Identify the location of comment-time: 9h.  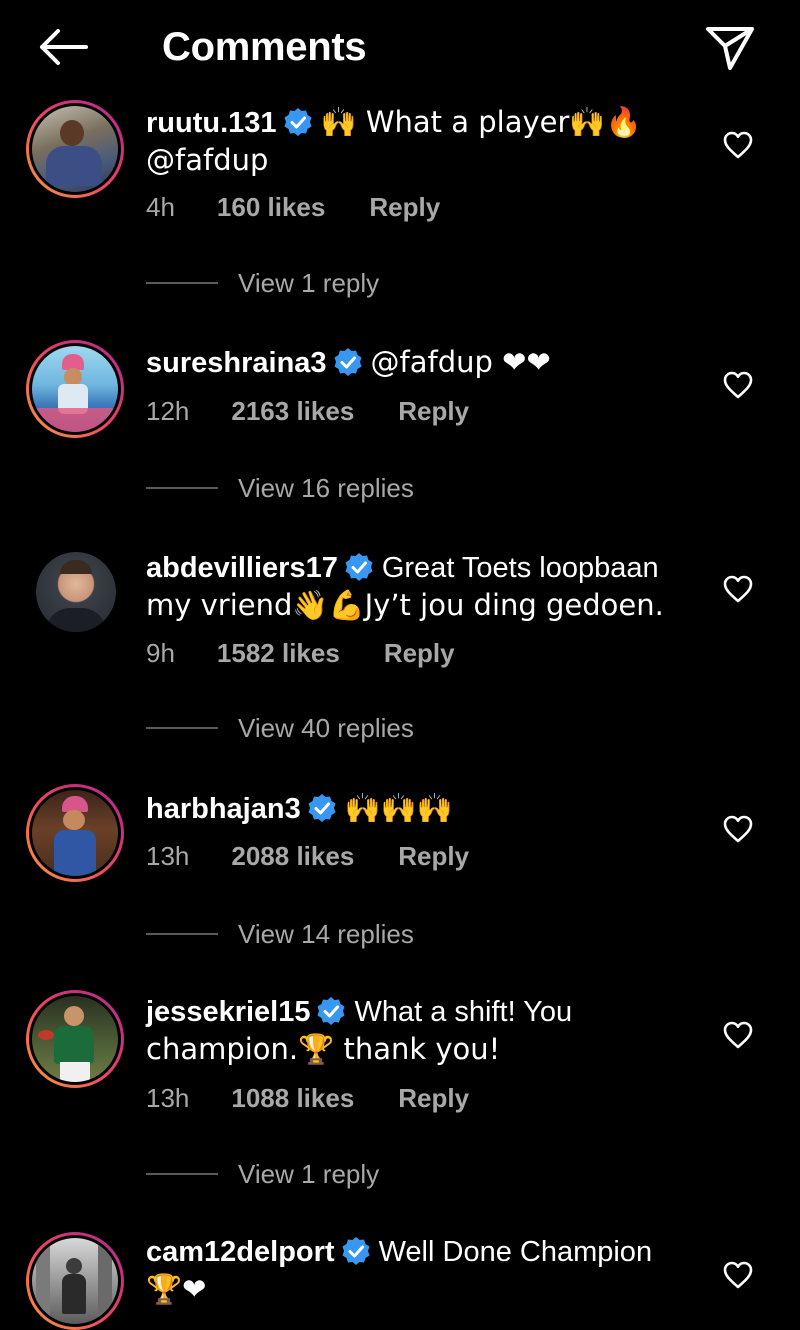
(160, 653).